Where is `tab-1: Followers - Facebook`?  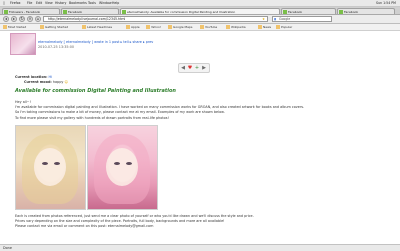 tab-1: Followers - Facebook is located at coordinates (31, 11).